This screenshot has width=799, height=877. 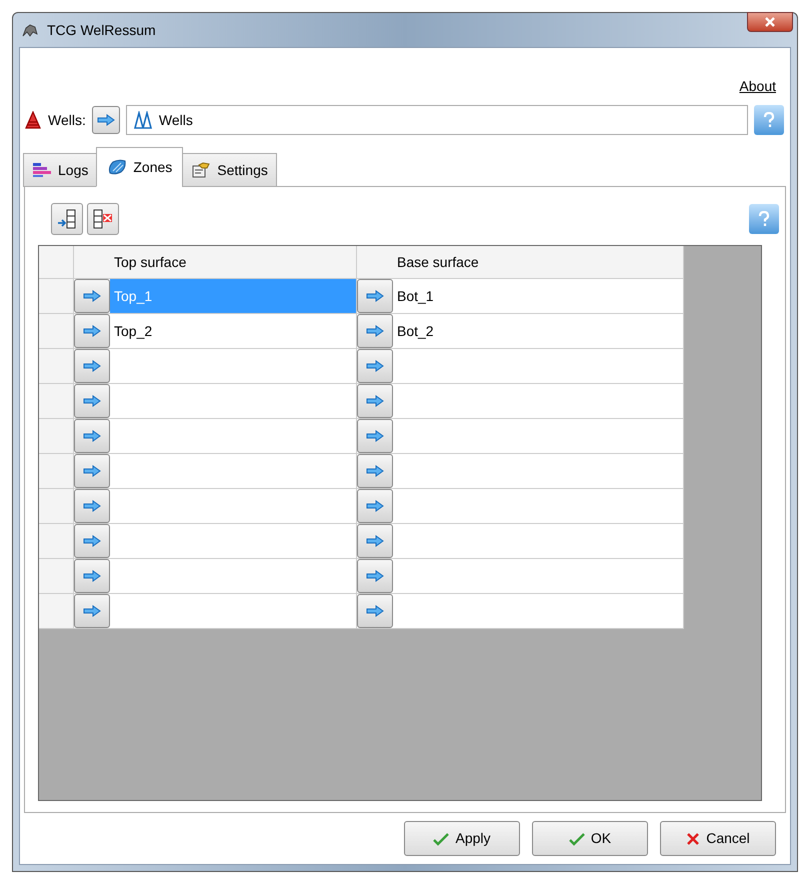 I want to click on ok-button: Apply, so click(x=462, y=838).